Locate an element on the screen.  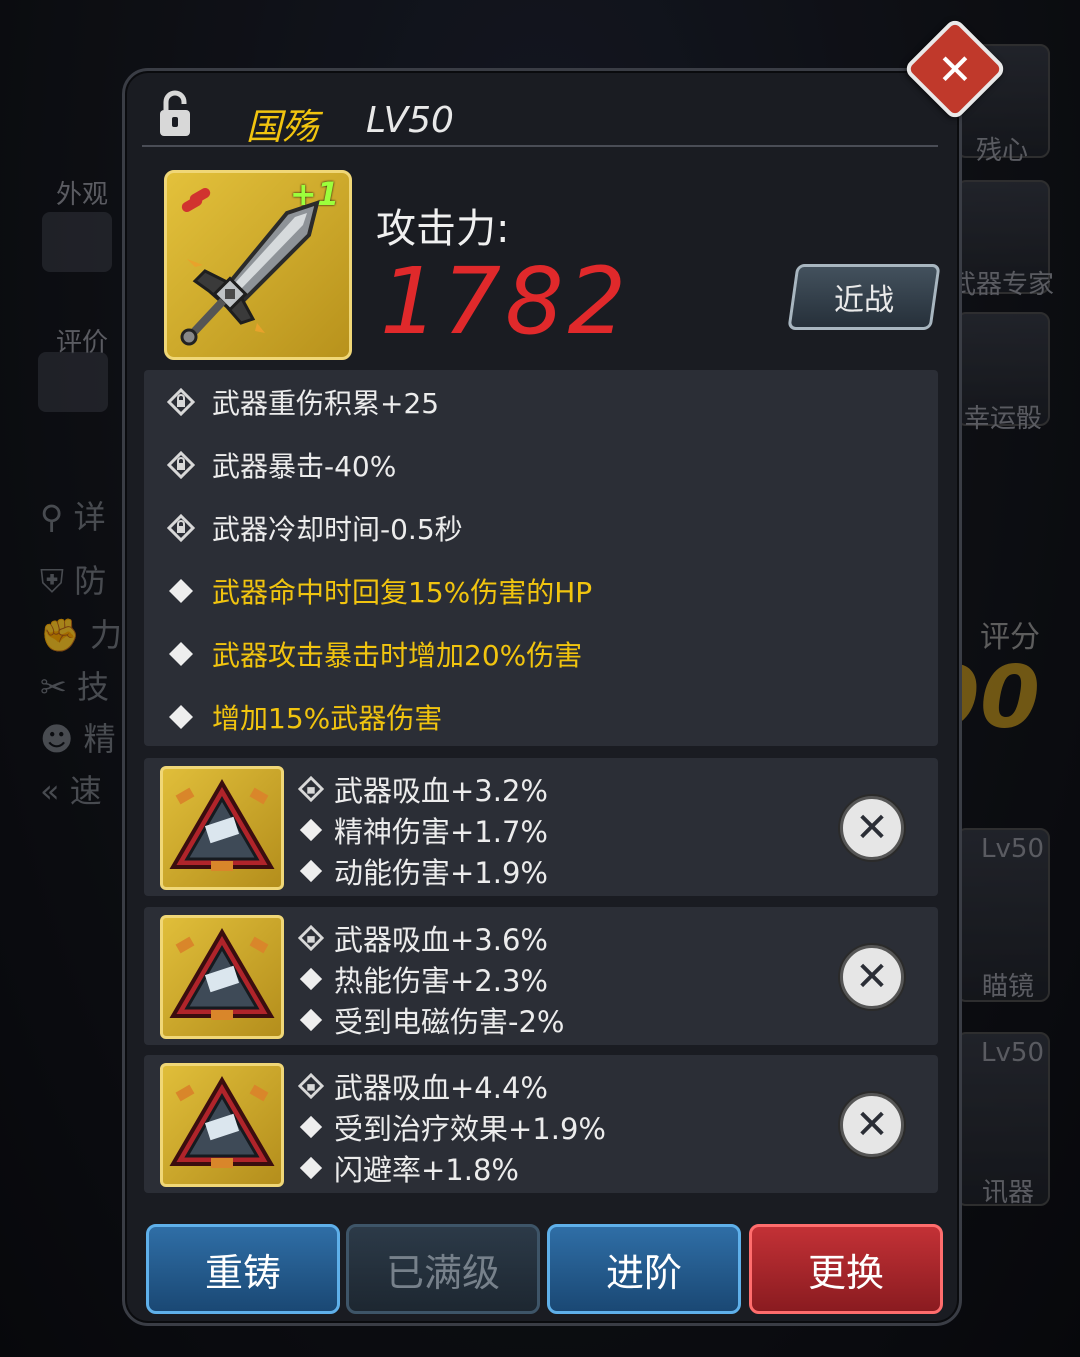
stat-row: 武器命中时回复15%伤害的HP is located at coordinates (379, 591).